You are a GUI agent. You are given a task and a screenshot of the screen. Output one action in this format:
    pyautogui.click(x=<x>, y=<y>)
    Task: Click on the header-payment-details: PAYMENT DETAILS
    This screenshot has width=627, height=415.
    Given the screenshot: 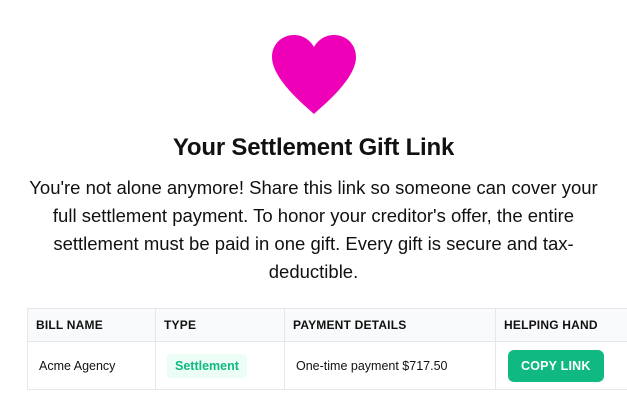 What is the action you would take?
    pyautogui.click(x=390, y=325)
    